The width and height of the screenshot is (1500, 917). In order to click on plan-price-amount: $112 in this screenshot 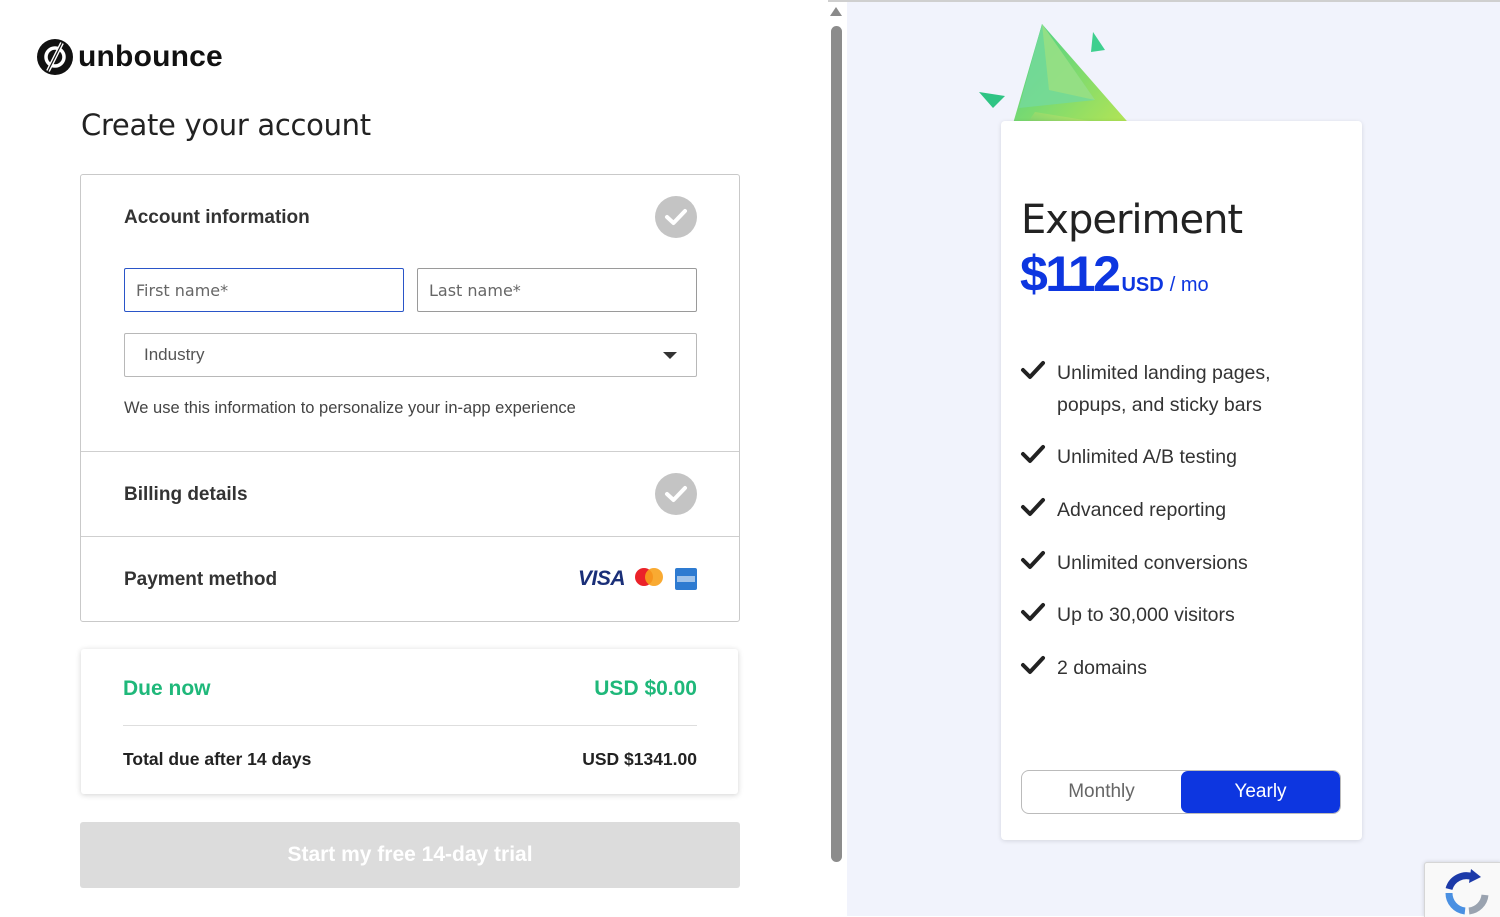, I will do `click(1070, 274)`.